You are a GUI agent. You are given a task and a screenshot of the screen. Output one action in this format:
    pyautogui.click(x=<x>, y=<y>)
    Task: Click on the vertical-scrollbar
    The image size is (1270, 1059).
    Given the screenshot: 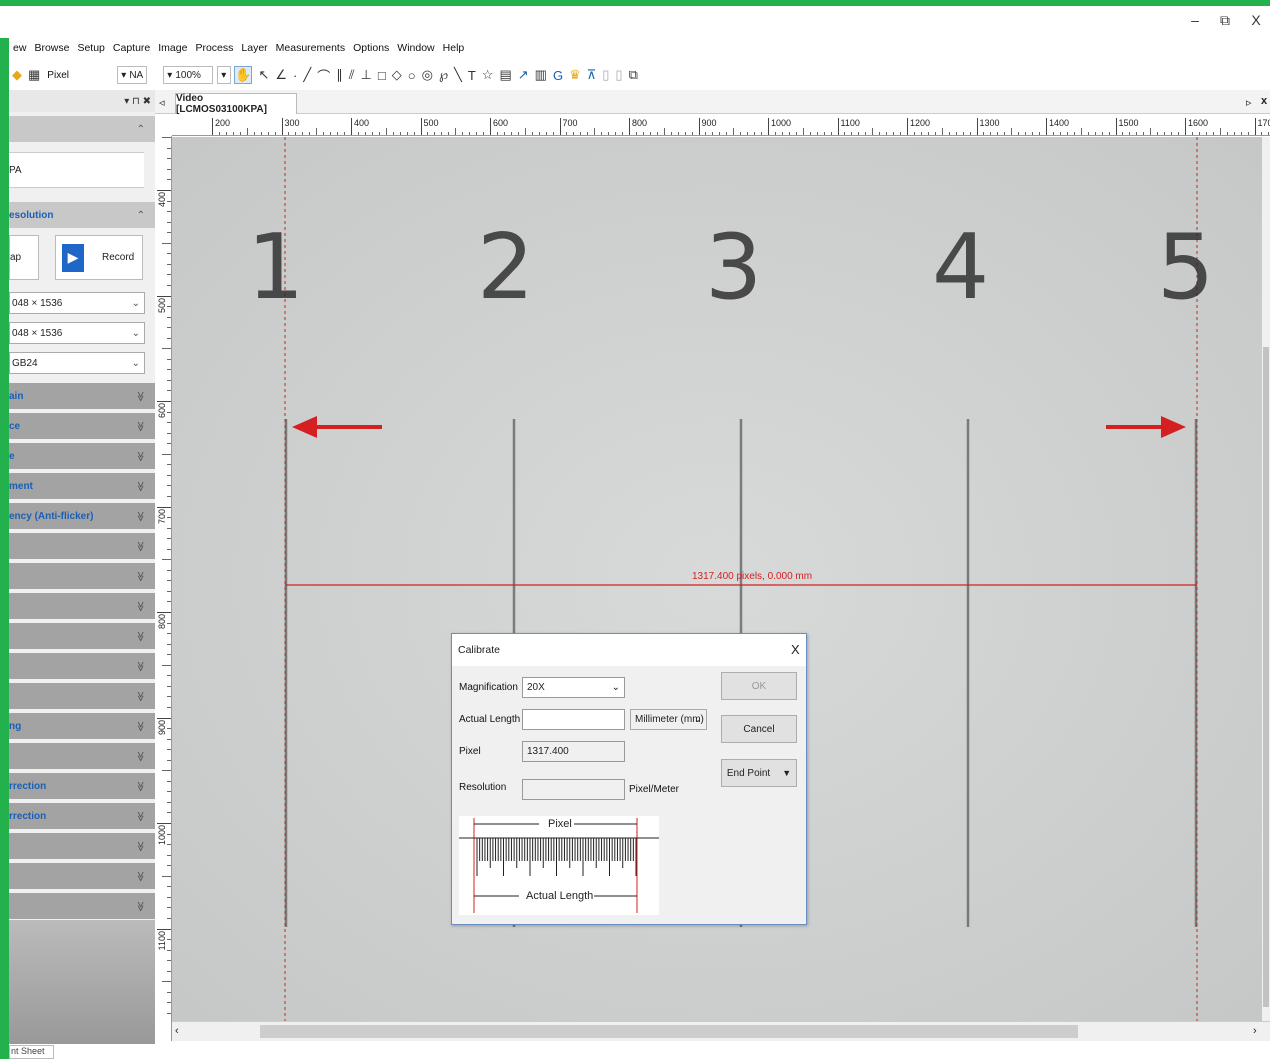 What is the action you would take?
    pyautogui.click(x=1266, y=579)
    